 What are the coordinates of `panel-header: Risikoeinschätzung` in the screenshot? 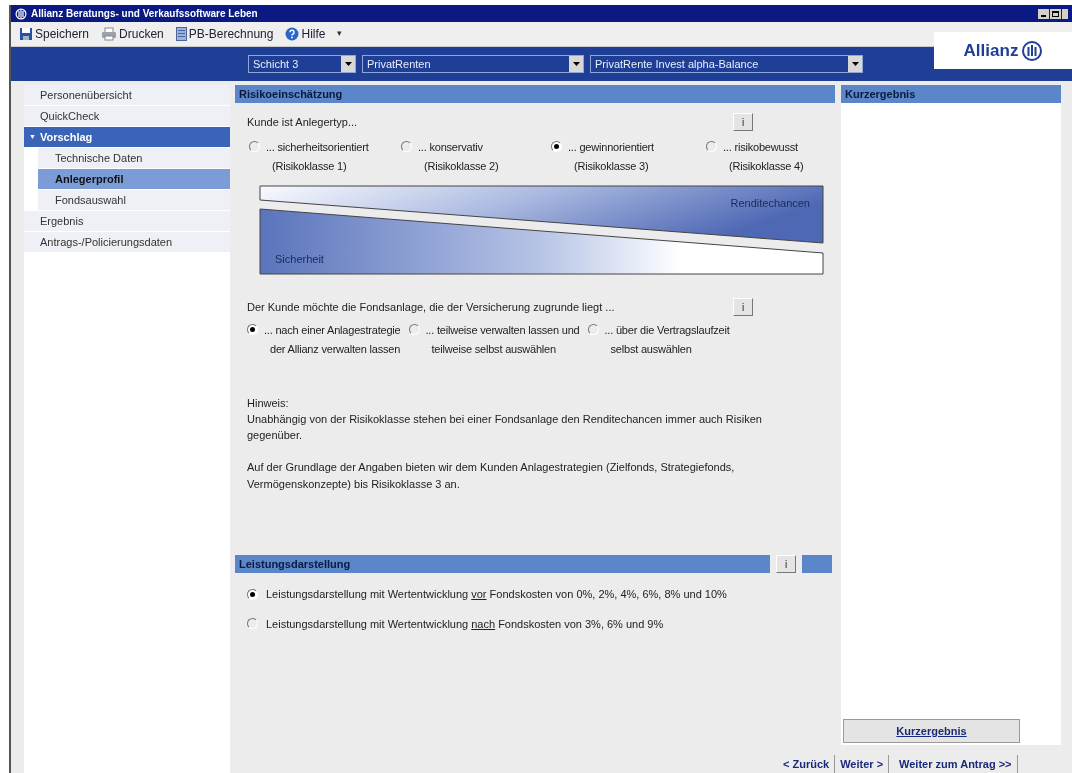 It's located at (535, 94).